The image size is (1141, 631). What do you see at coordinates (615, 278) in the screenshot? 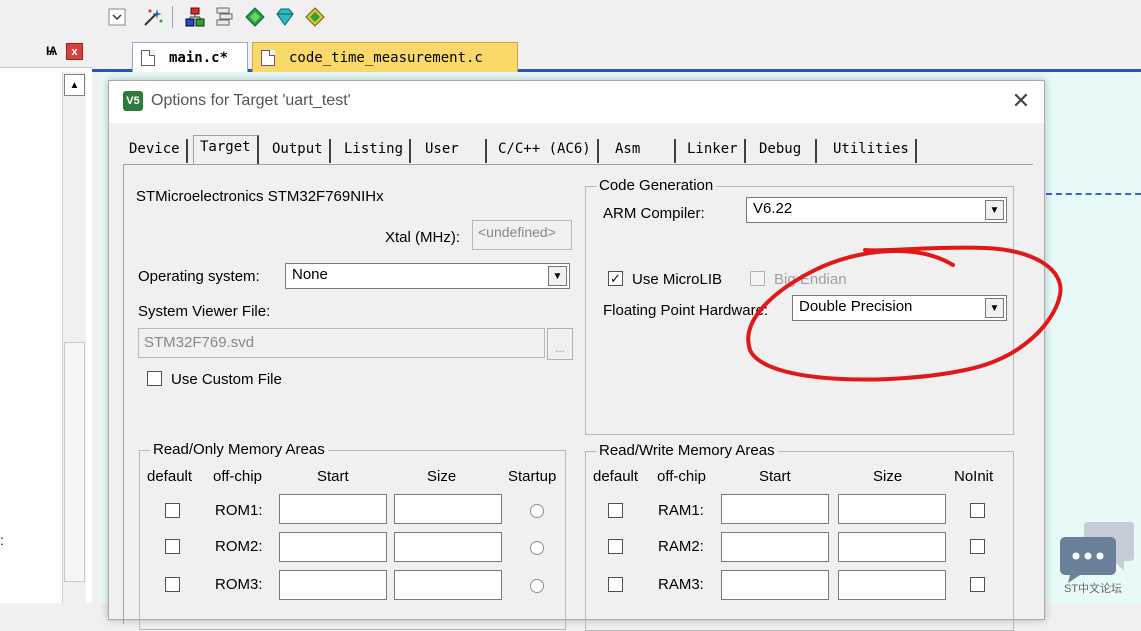
I see `use-microlib-checkbox: ✓` at bounding box center [615, 278].